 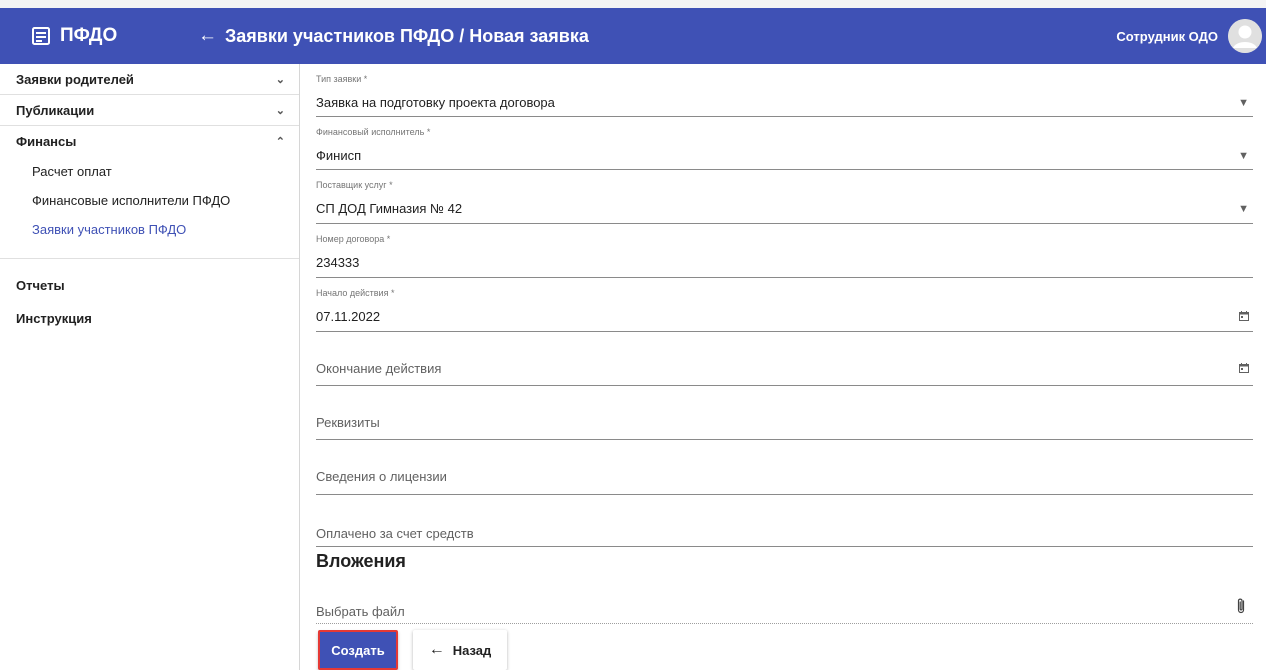 I want to click on contract-number-label: Номер договора *, so click(x=353, y=239).